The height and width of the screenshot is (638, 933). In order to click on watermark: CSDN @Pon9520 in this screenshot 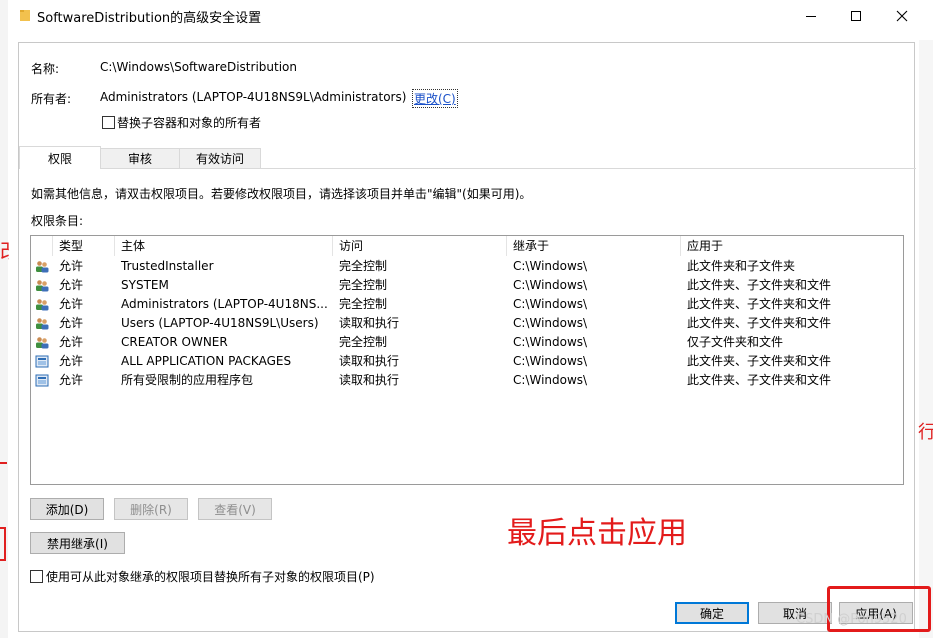, I will do `click(851, 619)`.